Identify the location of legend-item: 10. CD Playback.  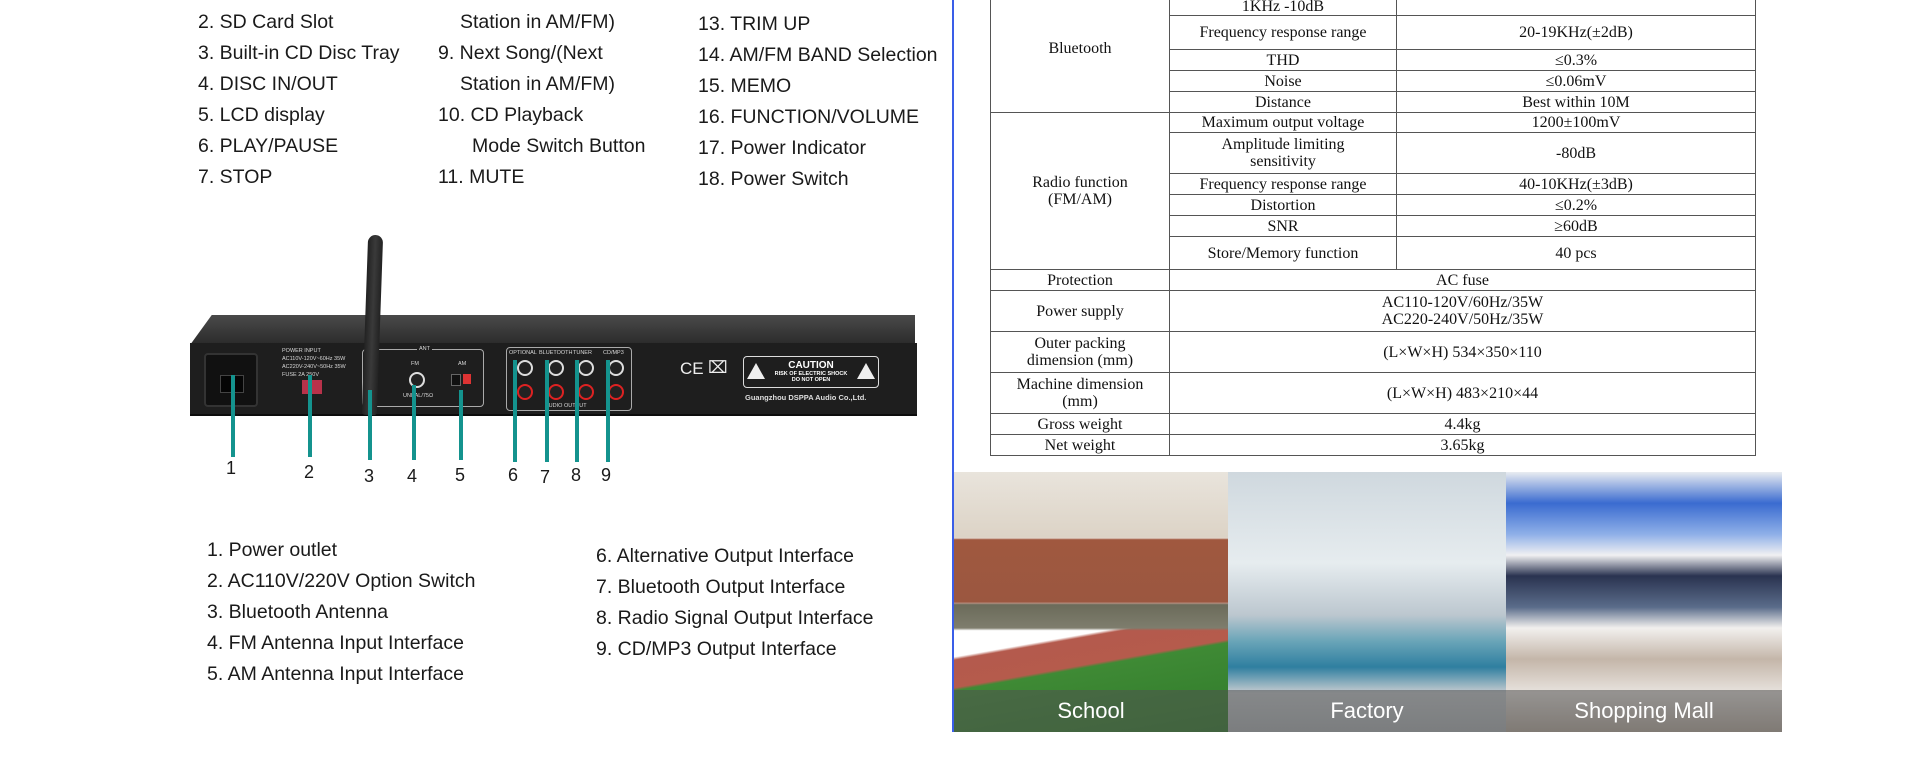
(511, 115).